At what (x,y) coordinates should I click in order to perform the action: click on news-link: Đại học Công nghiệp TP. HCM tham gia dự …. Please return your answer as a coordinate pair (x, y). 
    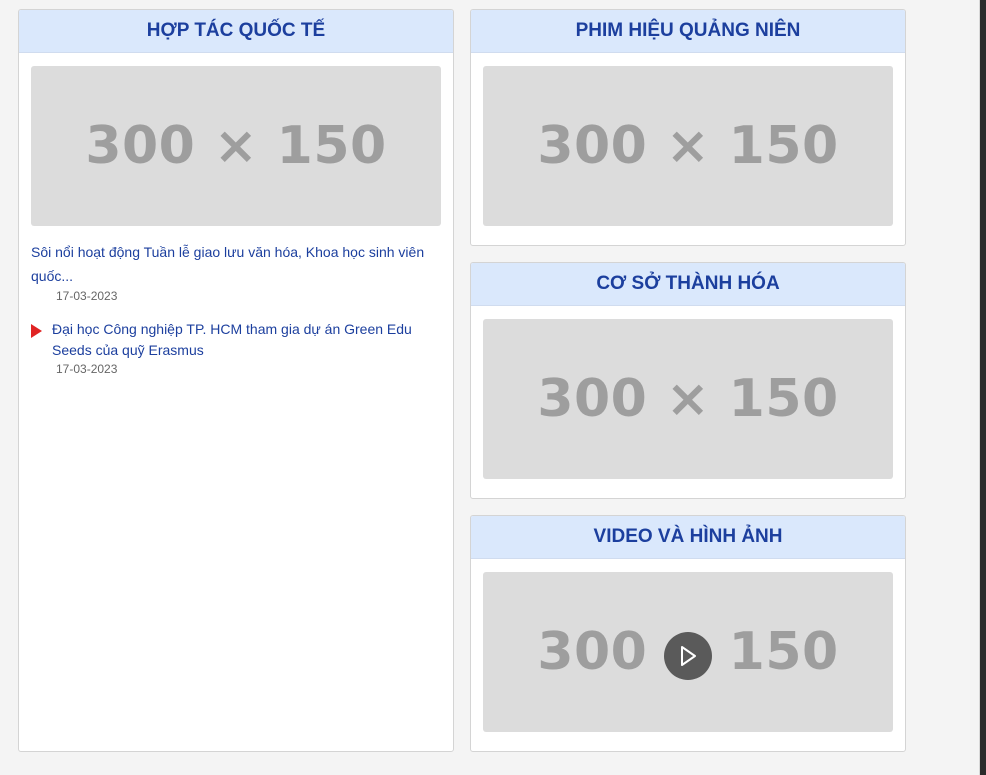
    Looking at the image, I should click on (246, 340).